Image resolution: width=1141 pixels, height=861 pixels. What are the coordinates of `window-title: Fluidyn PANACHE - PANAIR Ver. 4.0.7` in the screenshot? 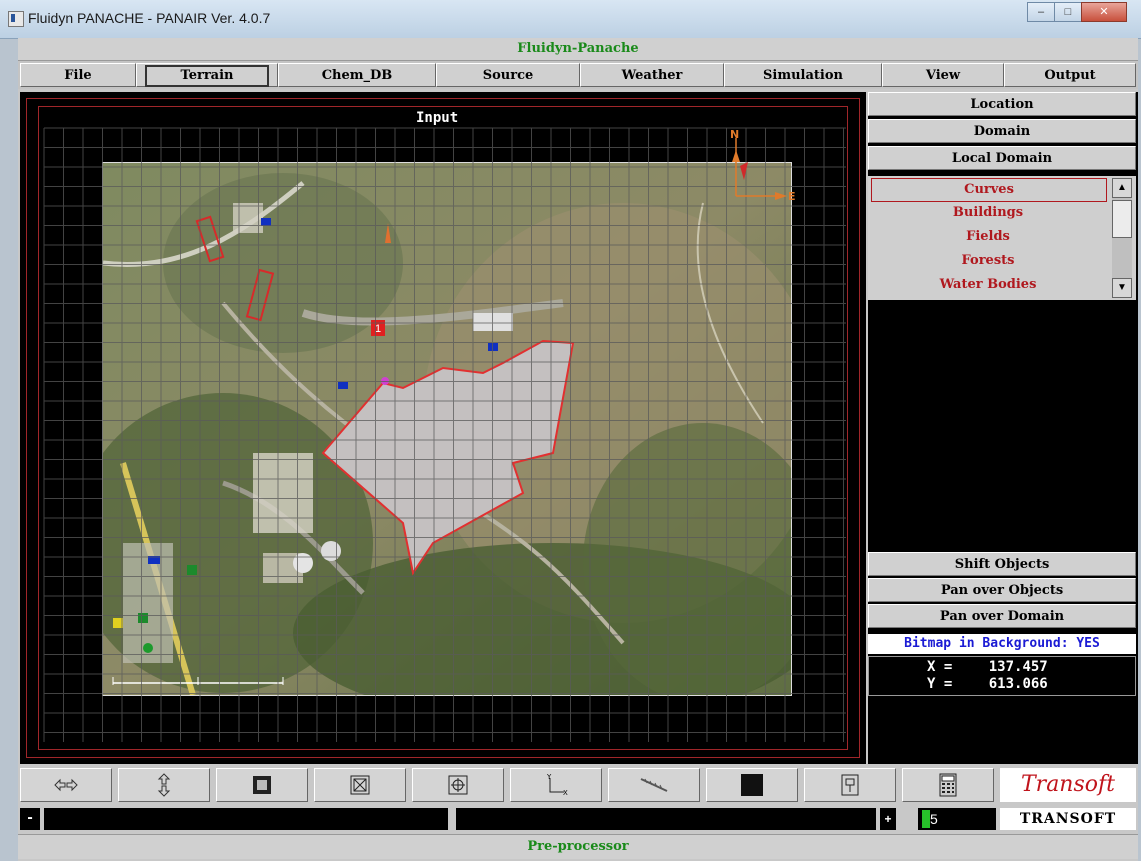 It's located at (149, 18).